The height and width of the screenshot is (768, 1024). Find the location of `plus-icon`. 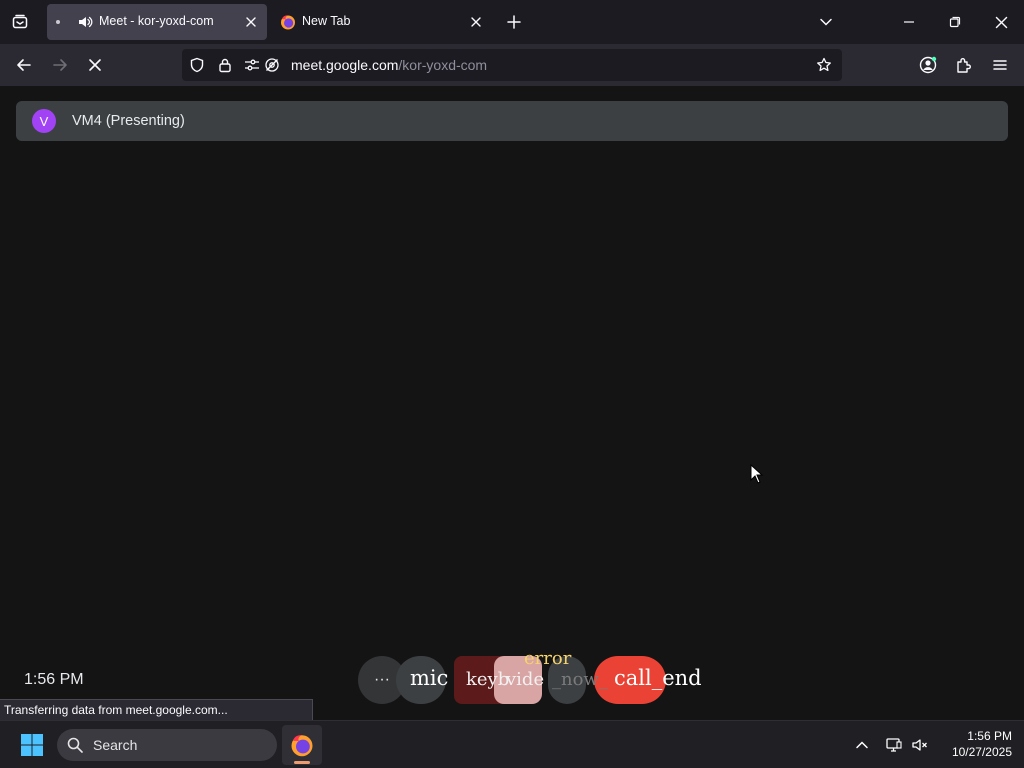

plus-icon is located at coordinates (514, 22).